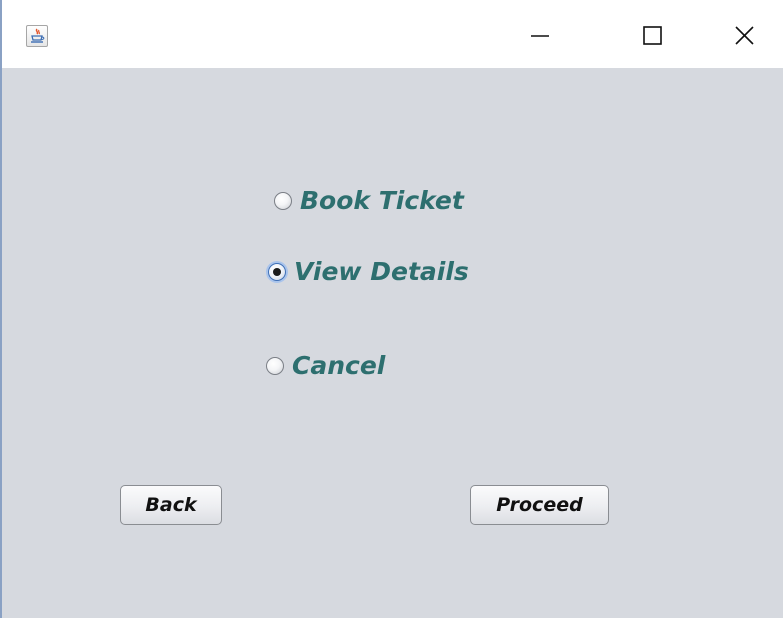  I want to click on minimize-icon, so click(540, 36).